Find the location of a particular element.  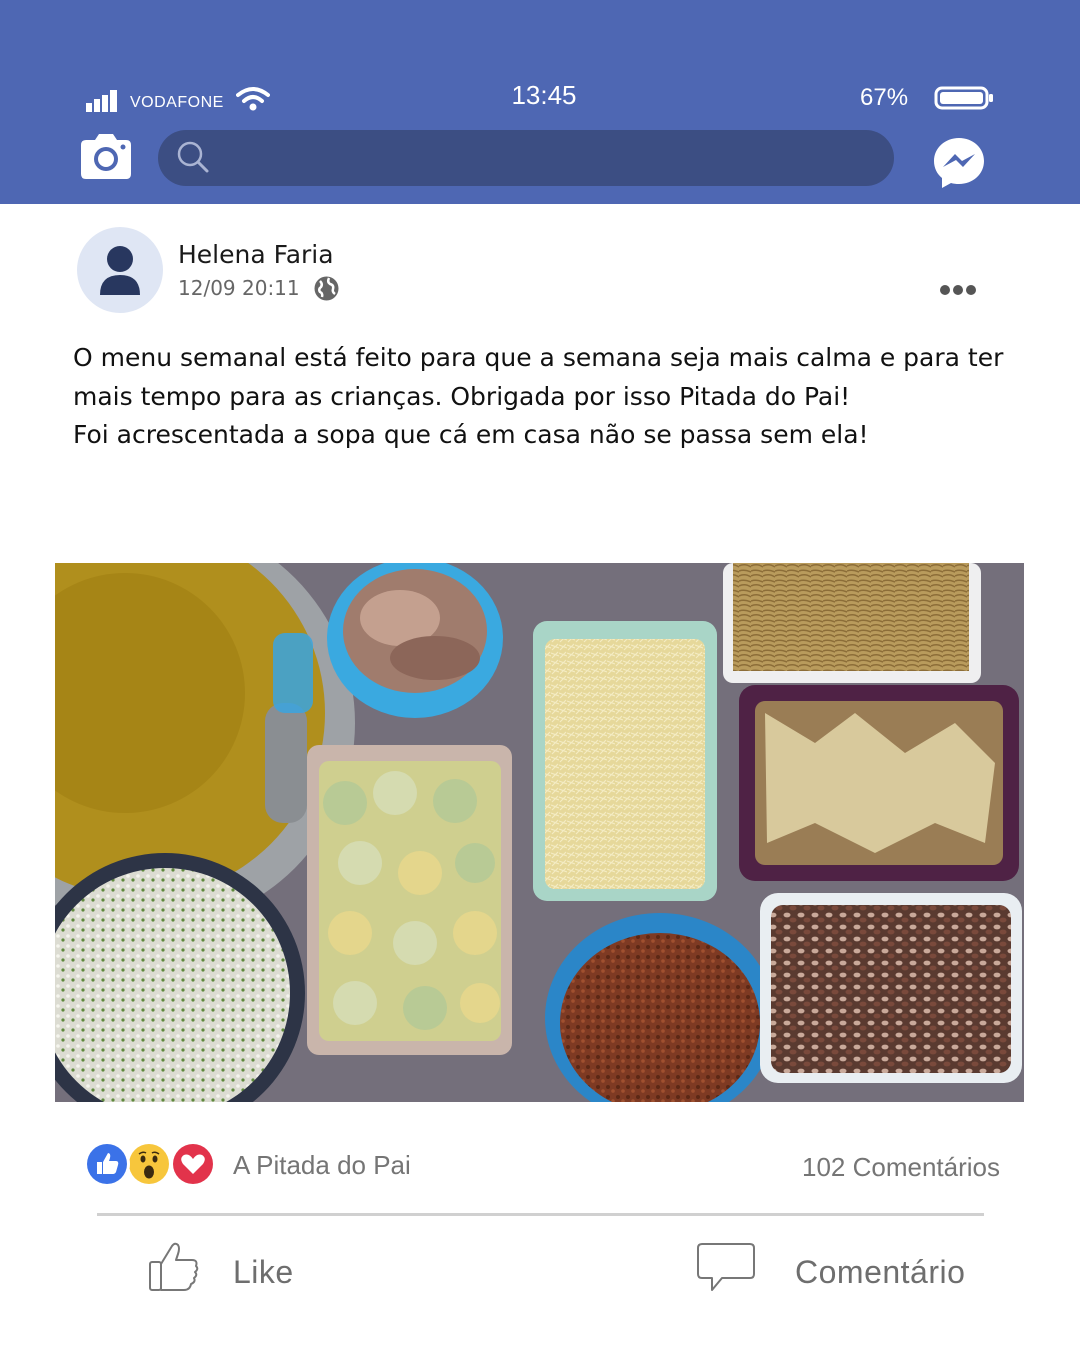

battery-icon is located at coordinates (963, 98).